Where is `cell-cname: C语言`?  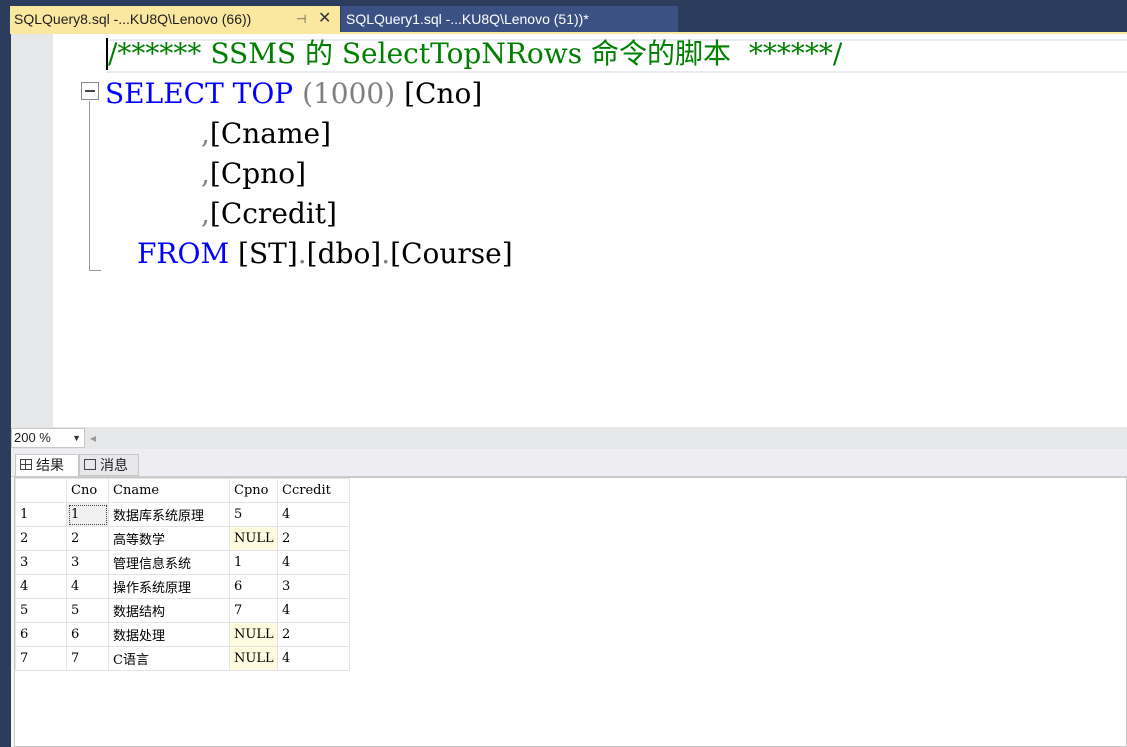
cell-cname: C语言 is located at coordinates (169, 658).